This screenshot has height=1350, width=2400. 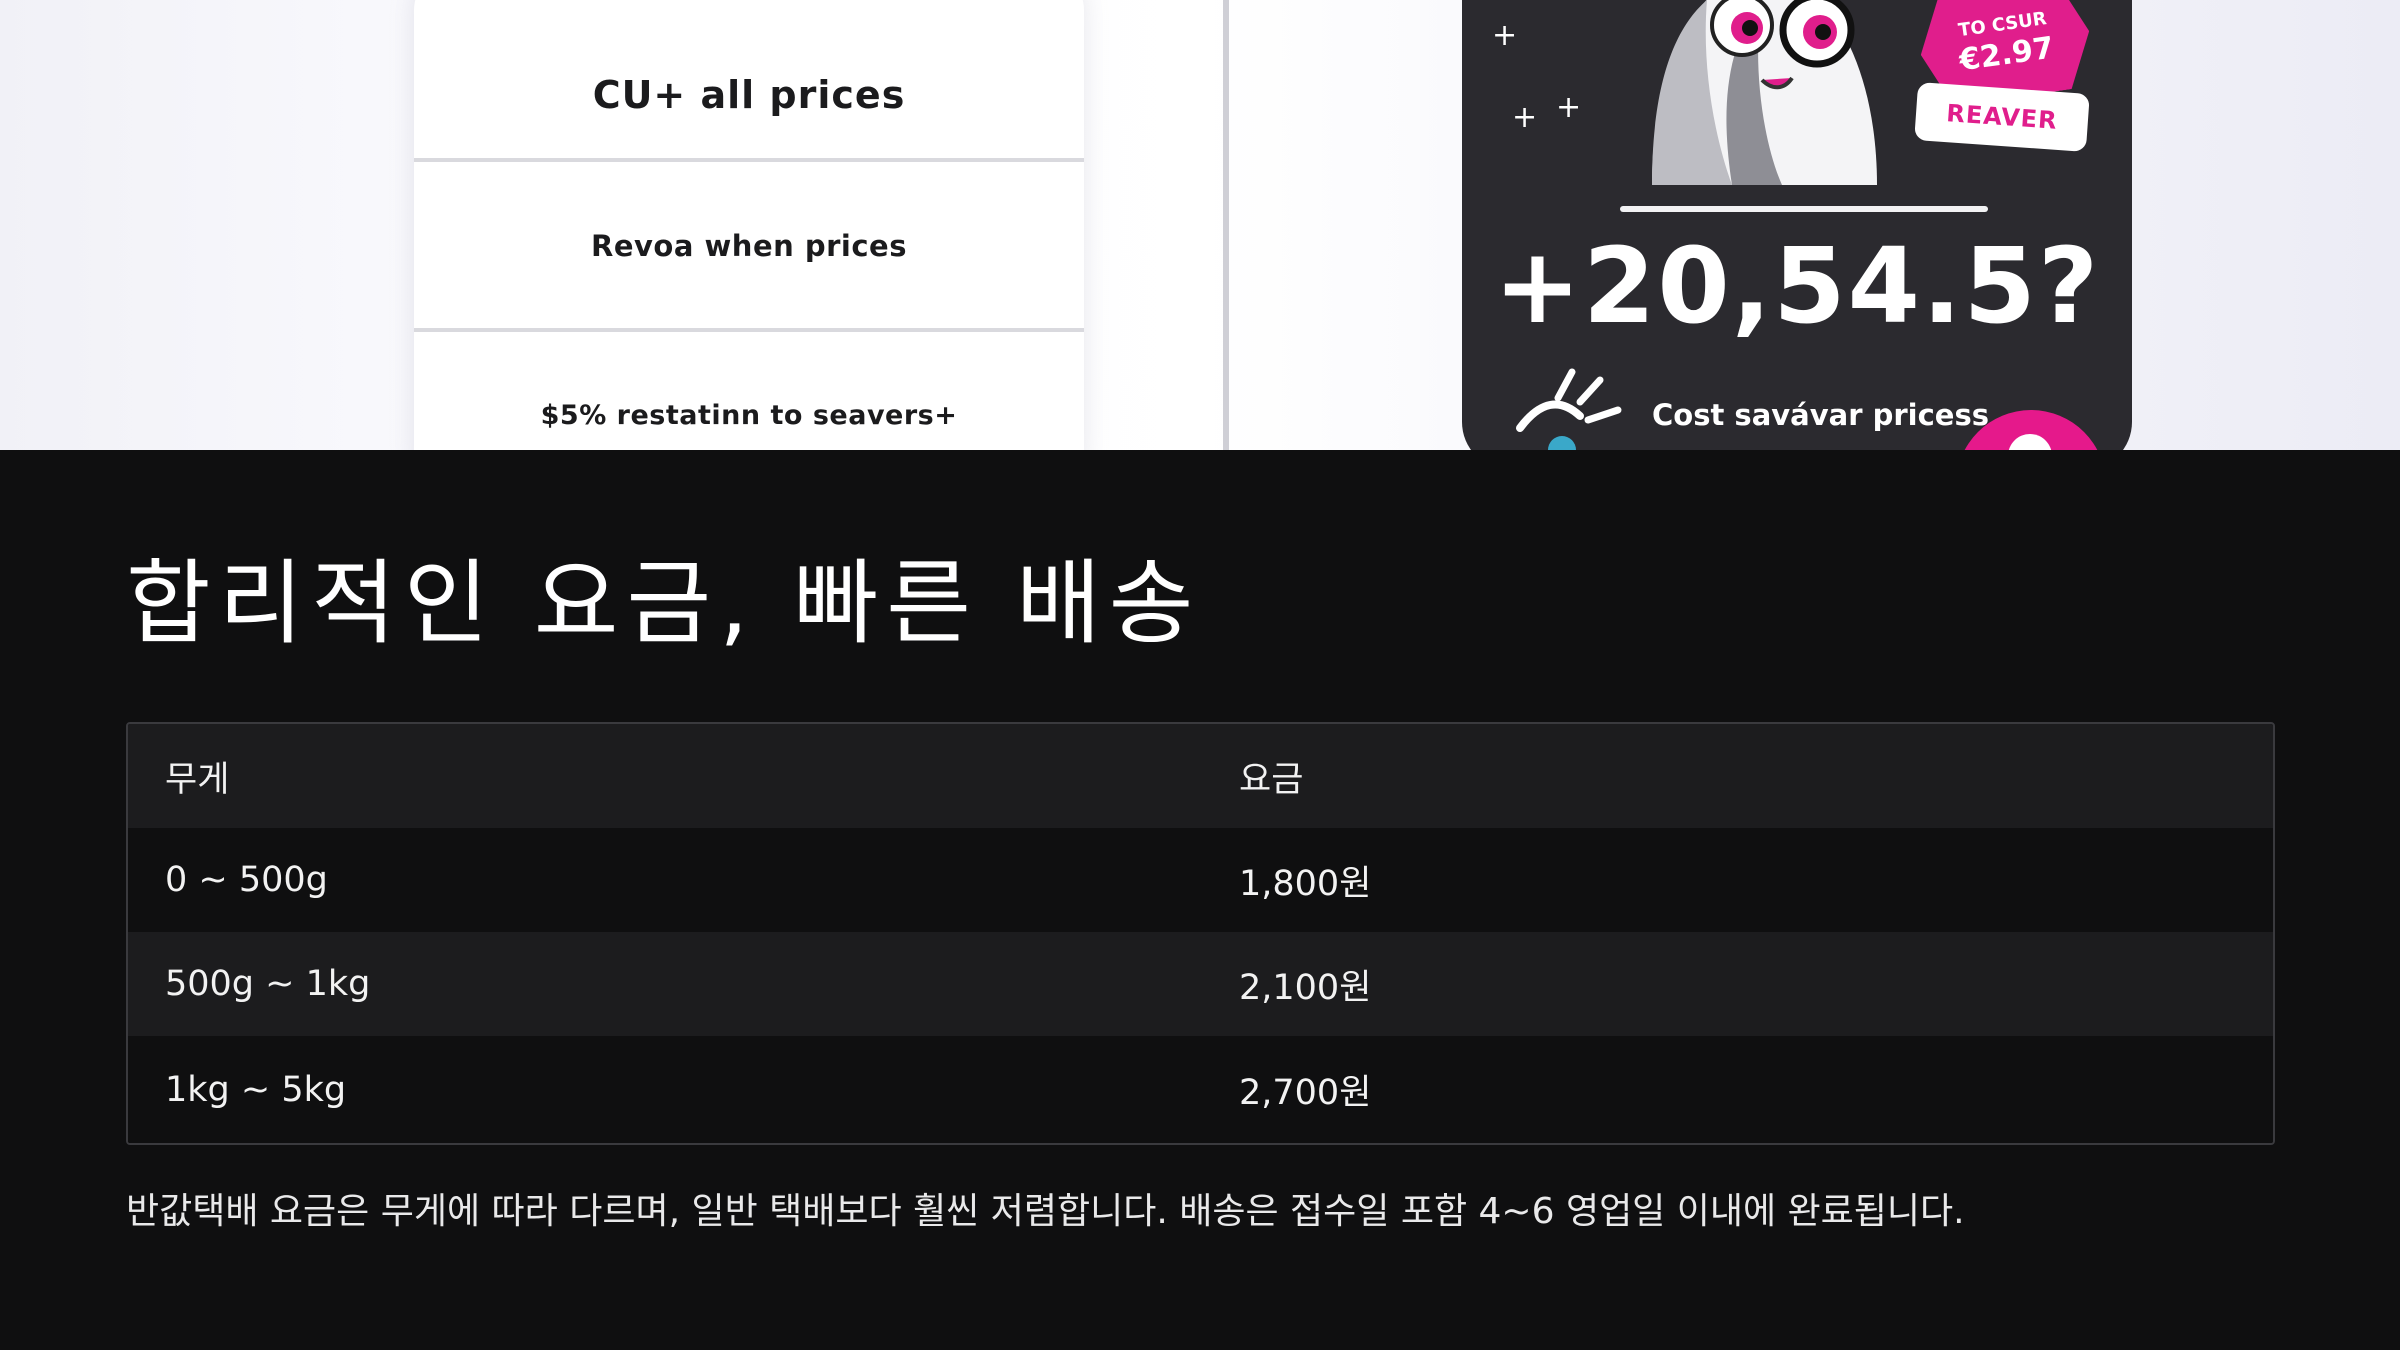 What do you see at coordinates (246, 880) in the screenshot?
I see `weight-cell: 0 ~ 500g` at bounding box center [246, 880].